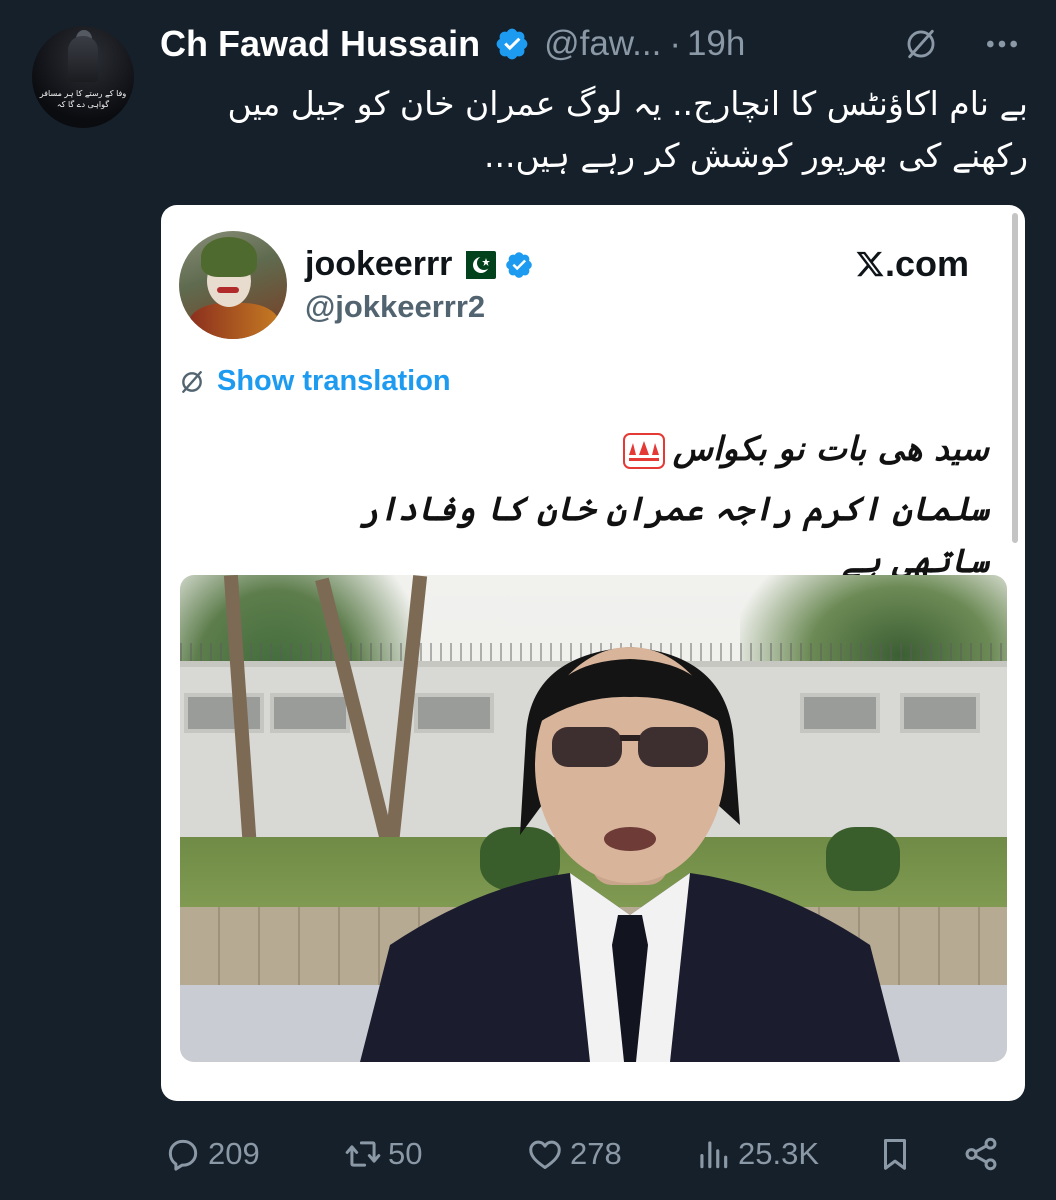 The height and width of the screenshot is (1200, 1056). I want to click on repost-count: 50, so click(405, 1153).